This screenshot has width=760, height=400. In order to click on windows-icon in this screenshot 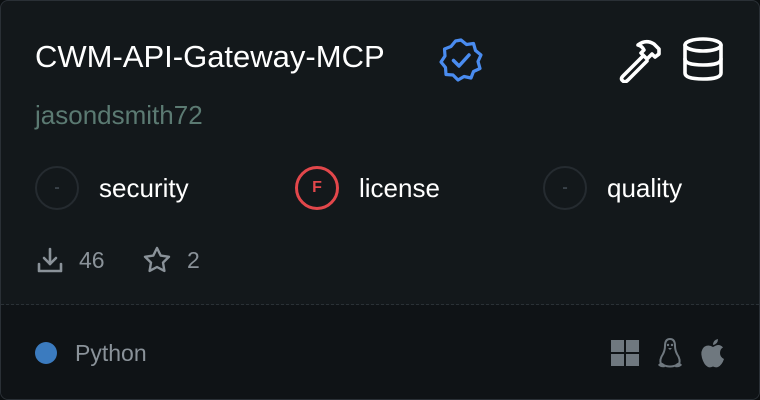, I will do `click(625, 353)`.